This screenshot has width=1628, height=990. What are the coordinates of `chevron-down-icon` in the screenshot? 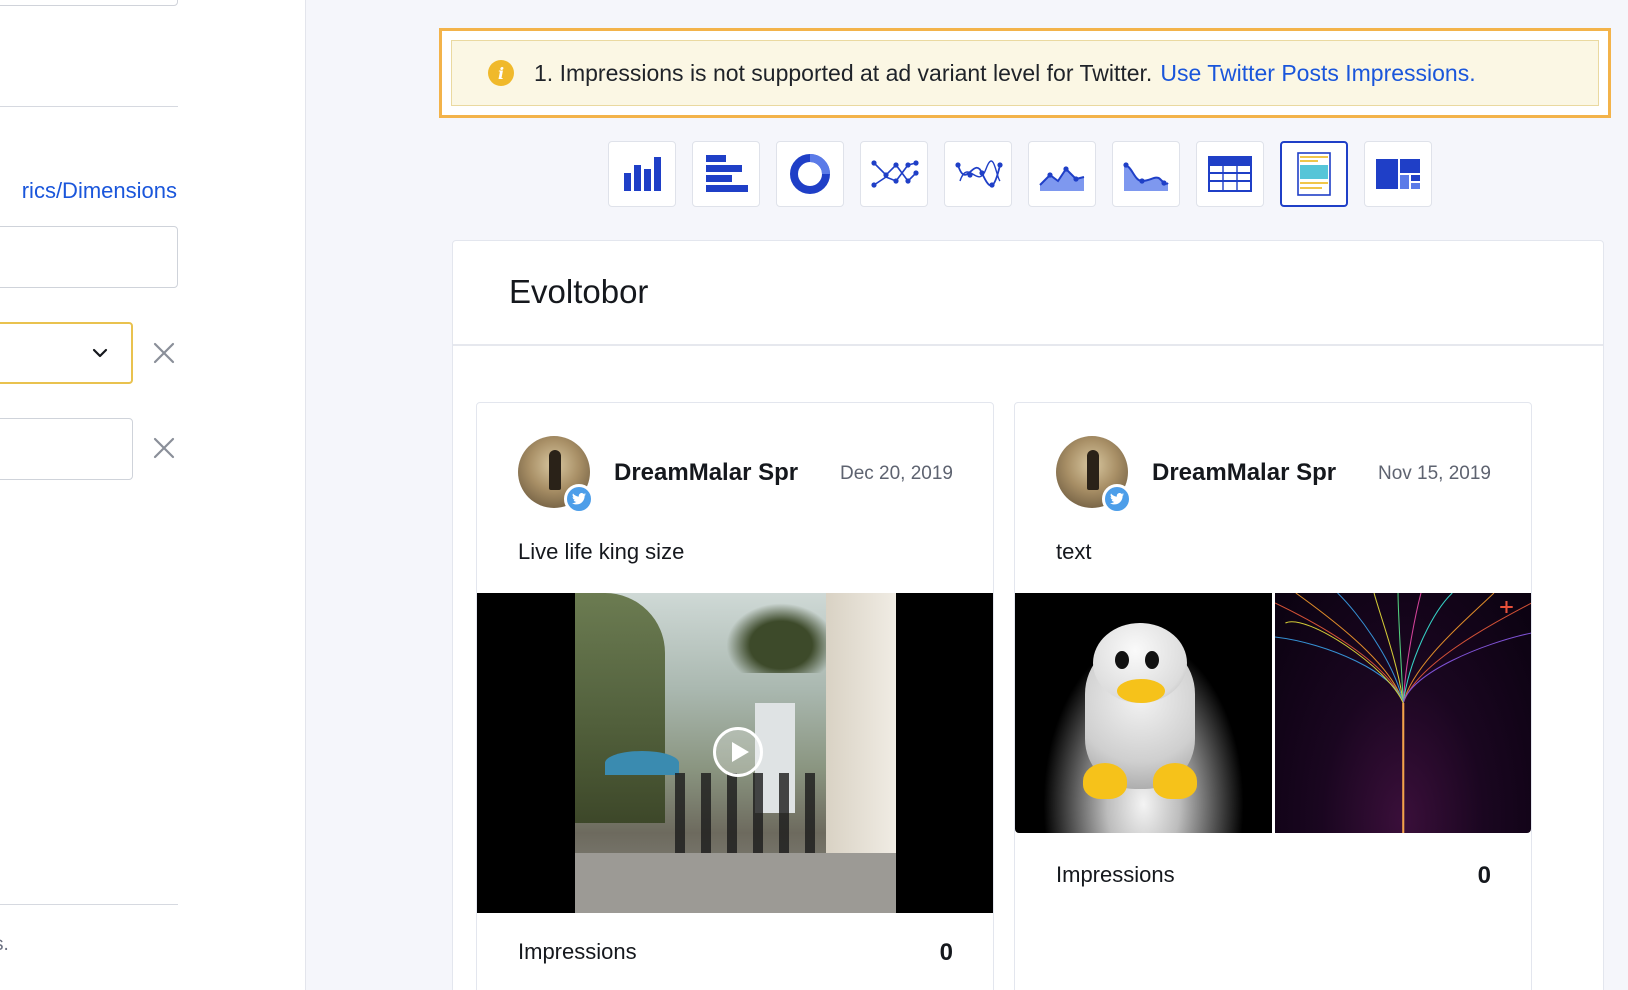 It's located at (100, 353).